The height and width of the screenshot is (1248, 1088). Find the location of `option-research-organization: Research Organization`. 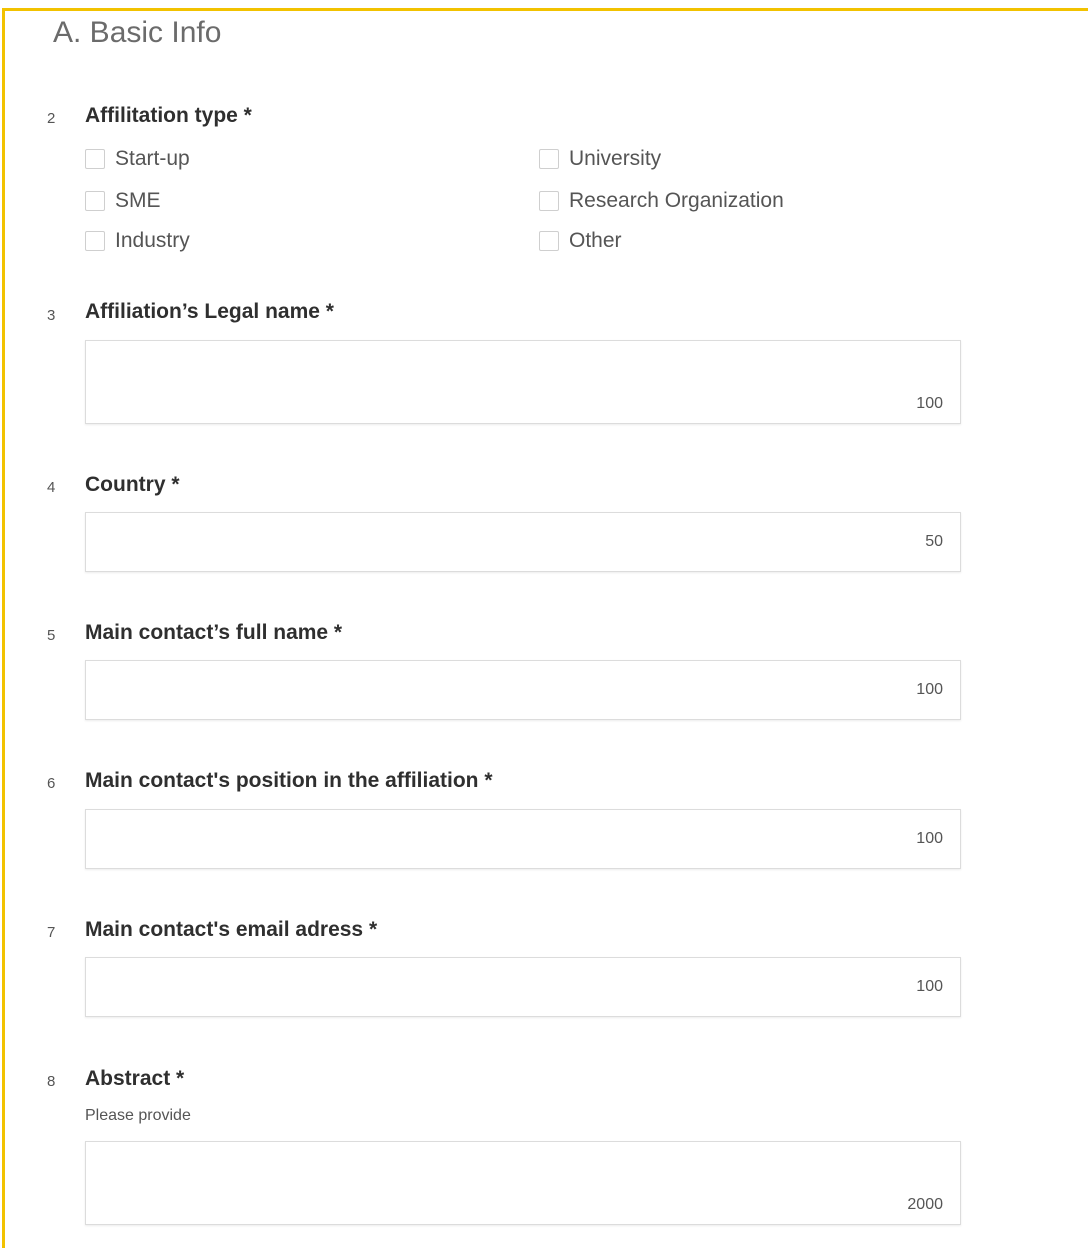

option-research-organization: Research Organization is located at coordinates (661, 201).